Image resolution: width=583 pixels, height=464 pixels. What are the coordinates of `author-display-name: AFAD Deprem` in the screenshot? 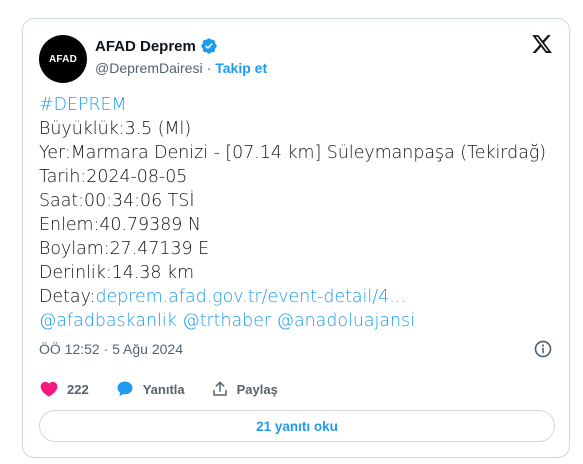 It's located at (145, 46).